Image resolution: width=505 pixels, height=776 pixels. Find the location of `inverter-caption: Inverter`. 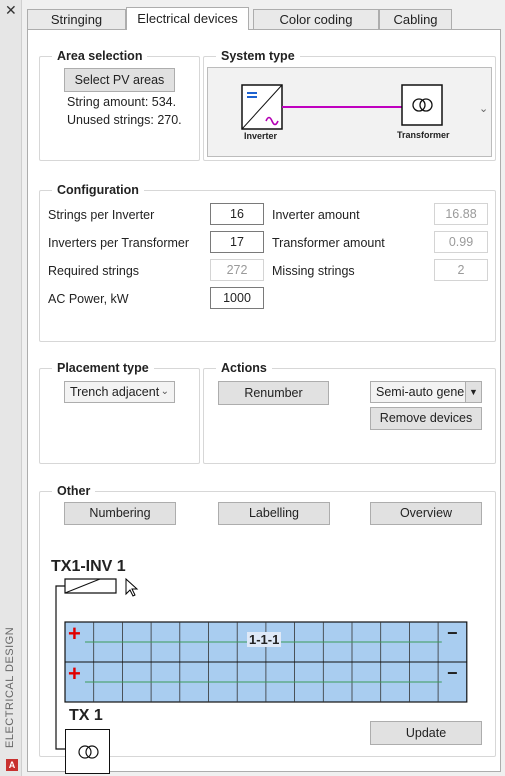

inverter-caption: Inverter is located at coordinates (261, 136).